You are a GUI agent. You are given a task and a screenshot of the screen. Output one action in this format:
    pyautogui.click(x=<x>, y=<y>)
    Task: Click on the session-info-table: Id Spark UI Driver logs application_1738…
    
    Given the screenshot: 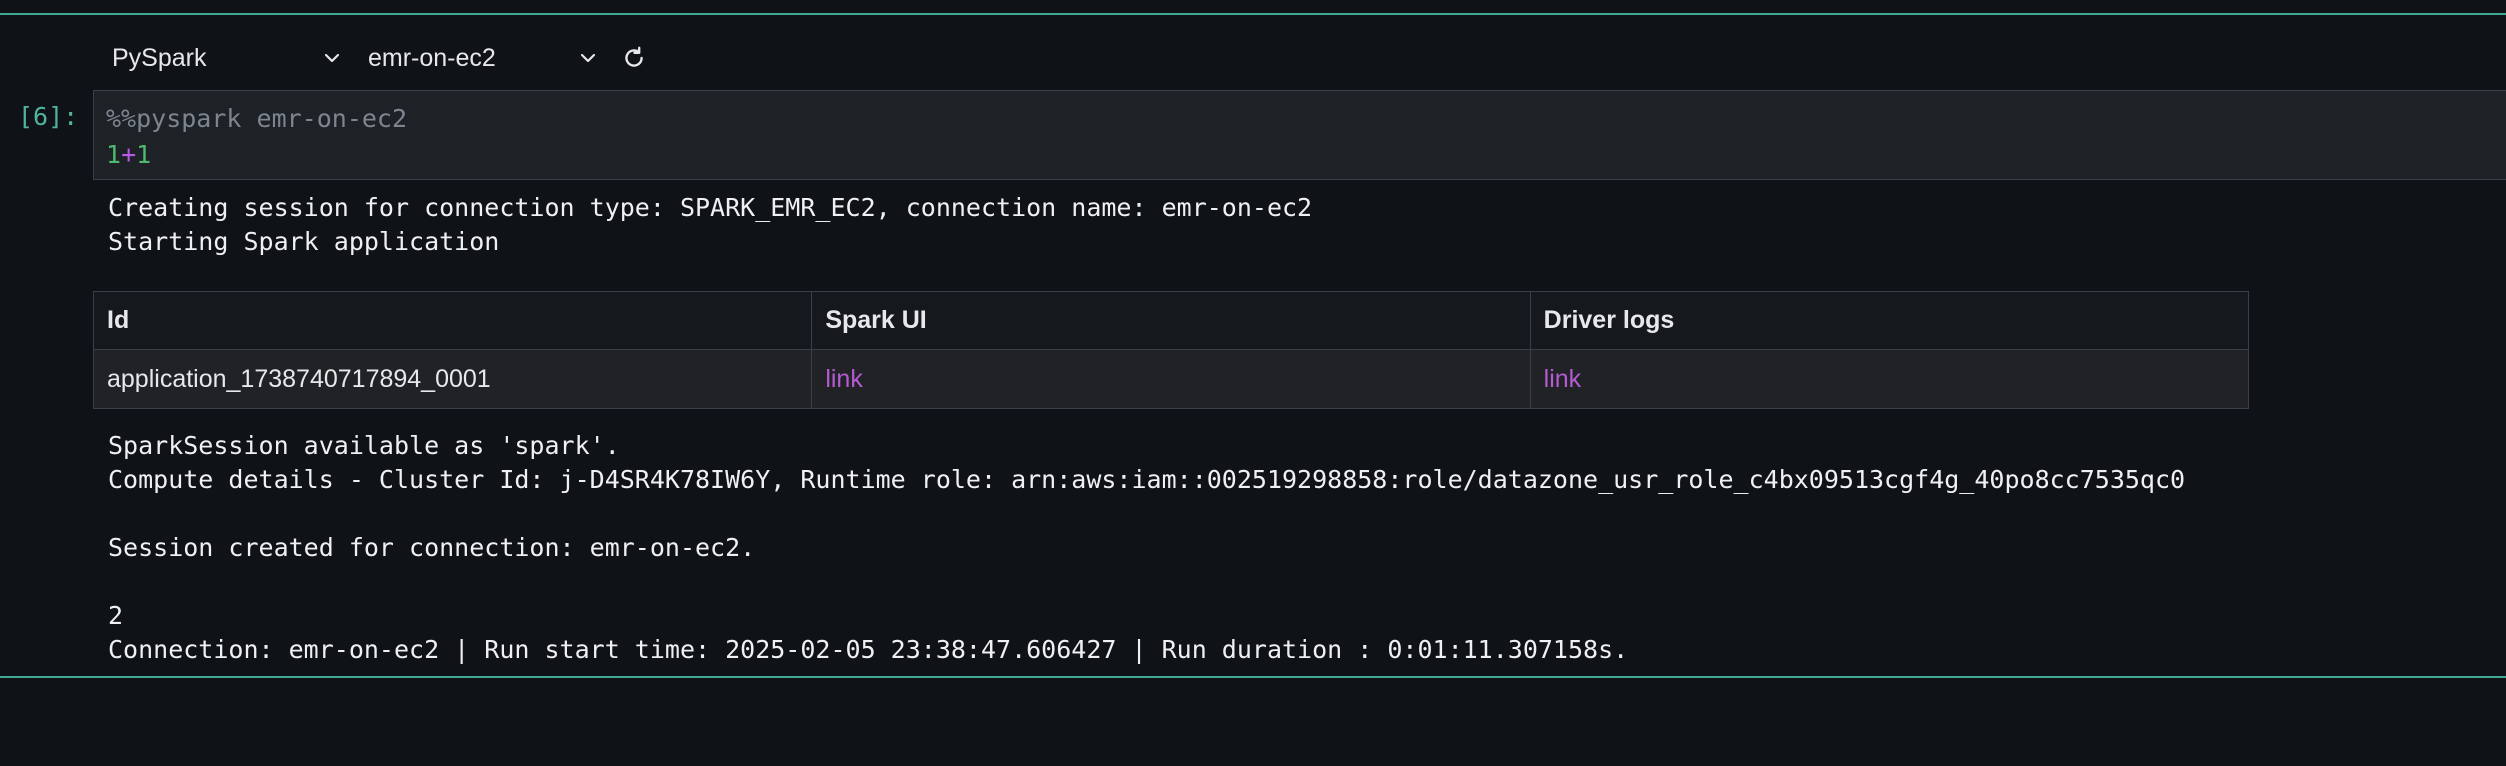 What is the action you would take?
    pyautogui.click(x=1171, y=350)
    